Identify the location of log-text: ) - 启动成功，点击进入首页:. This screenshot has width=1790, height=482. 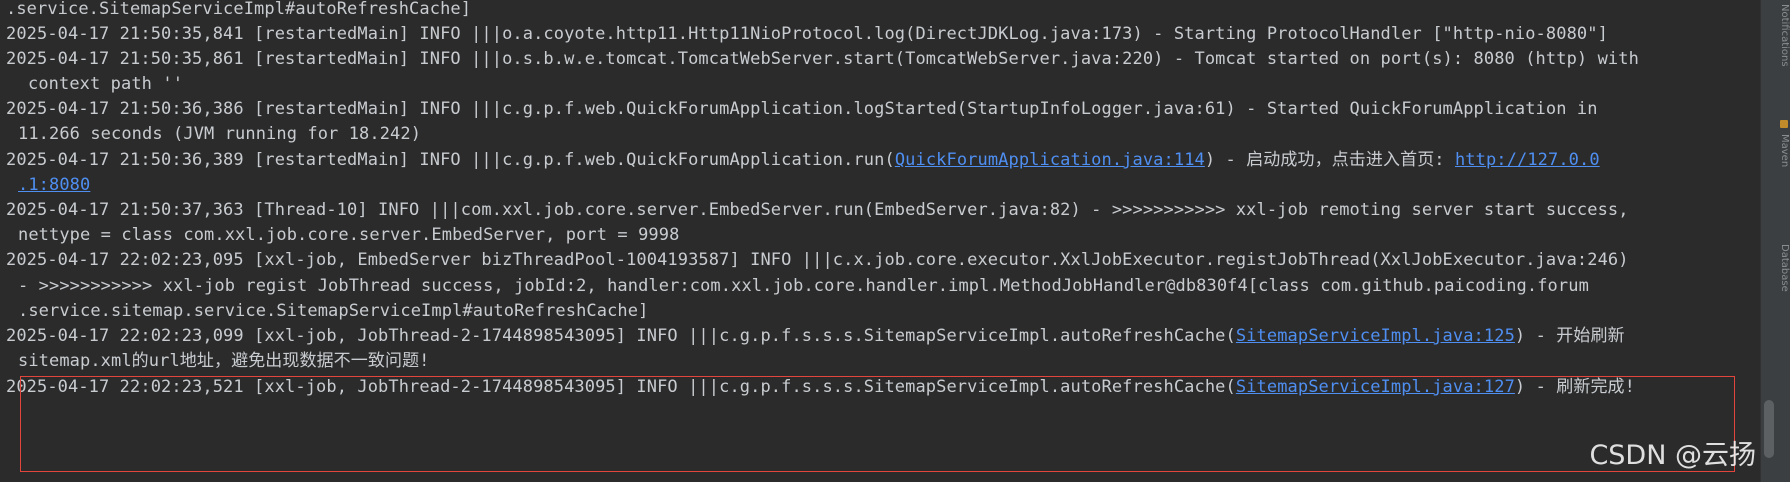
(1329, 160).